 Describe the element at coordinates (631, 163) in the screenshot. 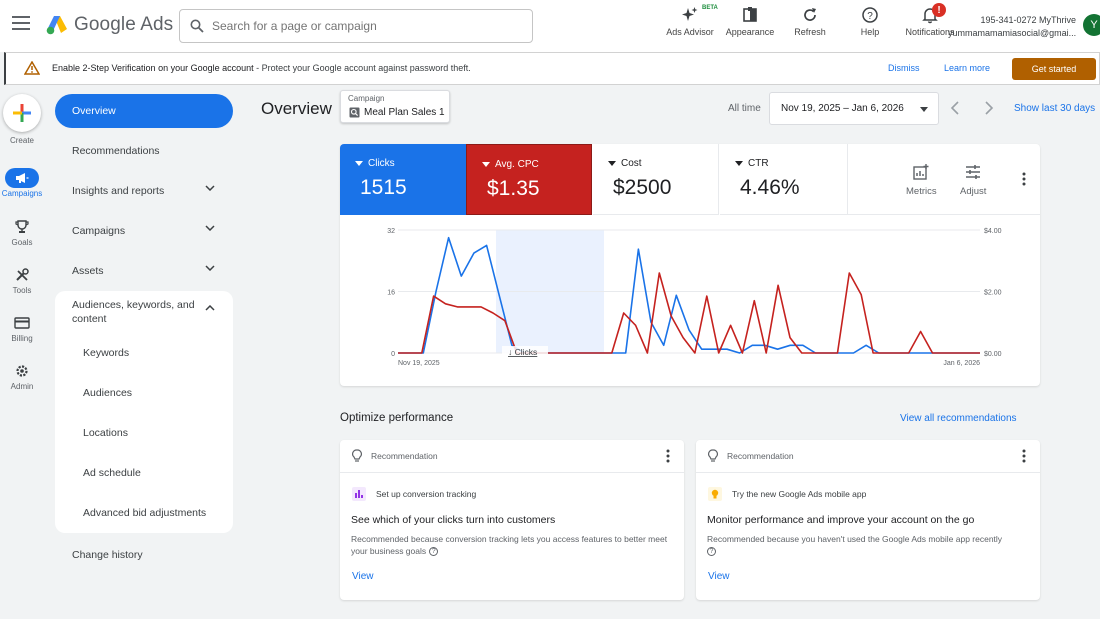

I see `metric-label-cost: Cost` at that location.